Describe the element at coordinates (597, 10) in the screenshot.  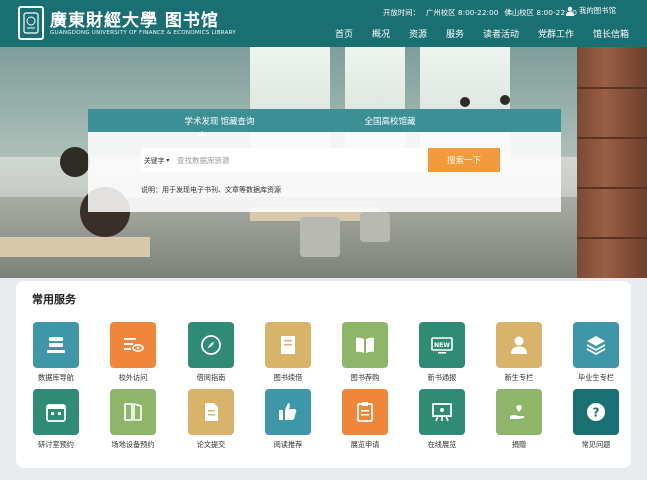
I see `my-library-label: 我的图书馆` at that location.